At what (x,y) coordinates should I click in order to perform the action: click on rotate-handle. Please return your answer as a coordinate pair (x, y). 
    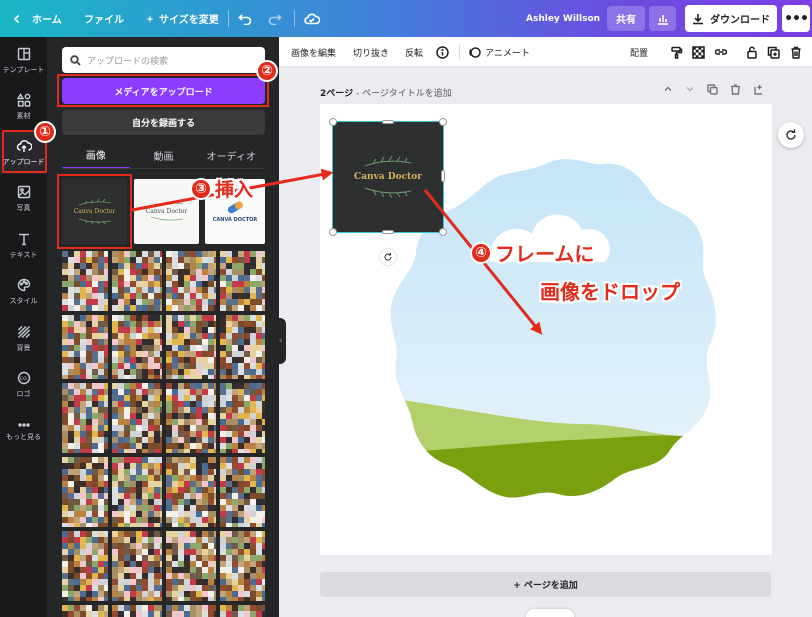
    Looking at the image, I should click on (388, 257).